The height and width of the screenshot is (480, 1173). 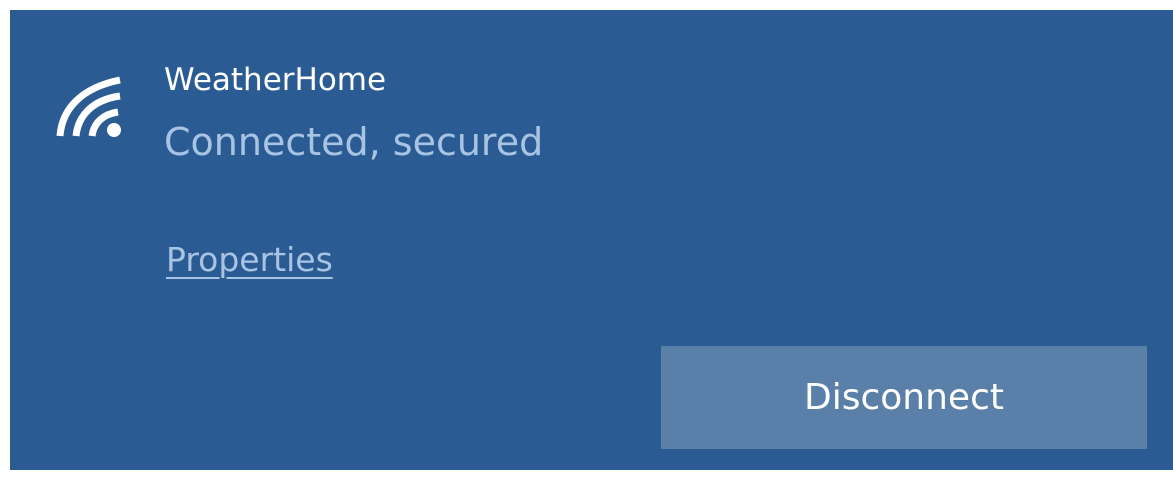 What do you see at coordinates (354, 142) in the screenshot?
I see `connection-status: Connected, secured` at bounding box center [354, 142].